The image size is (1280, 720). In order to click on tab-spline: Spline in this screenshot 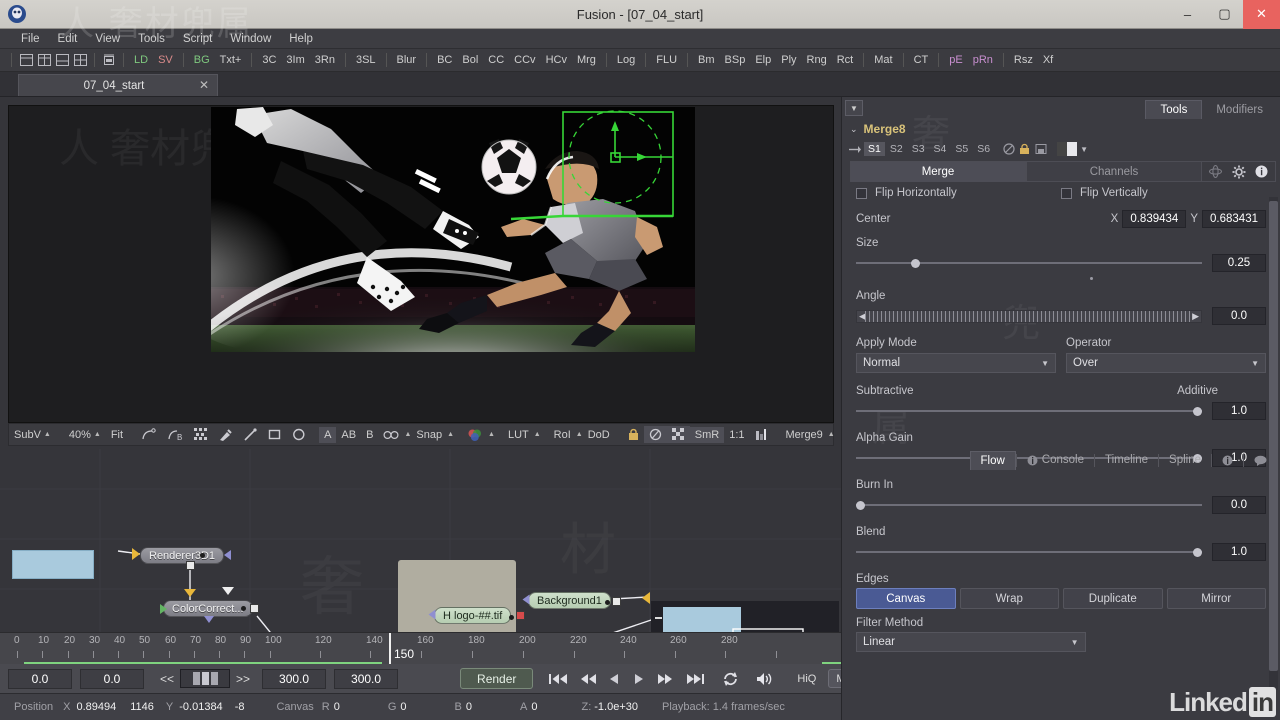, I will do `click(1185, 460)`.